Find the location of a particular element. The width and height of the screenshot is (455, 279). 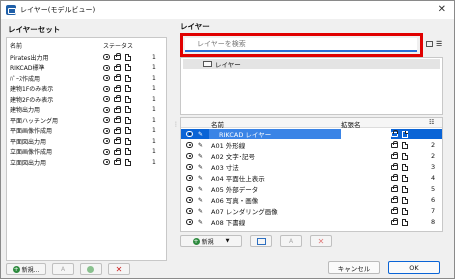

table-row: ✎ A03 寸法 3 is located at coordinates (311, 167).